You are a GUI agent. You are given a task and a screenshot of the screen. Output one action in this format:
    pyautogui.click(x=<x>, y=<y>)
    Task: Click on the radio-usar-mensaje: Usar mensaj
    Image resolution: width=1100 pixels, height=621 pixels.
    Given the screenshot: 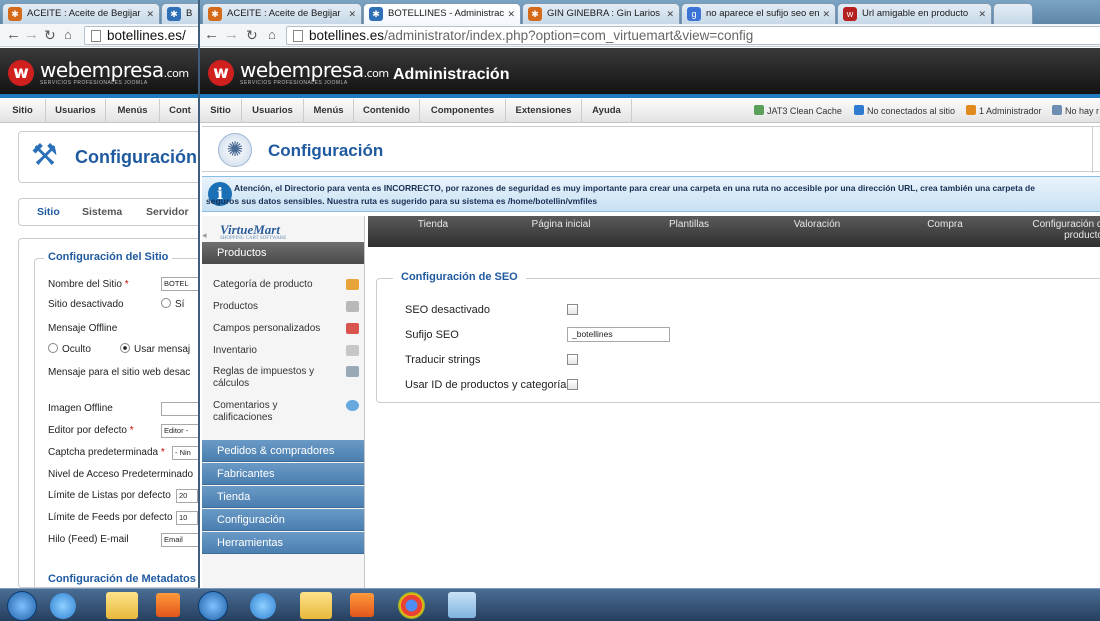 What is the action you would take?
    pyautogui.click(x=155, y=349)
    